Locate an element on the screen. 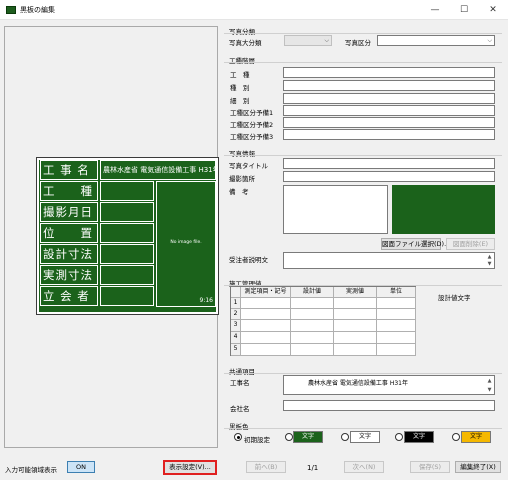  color-radio-white is located at coordinates (345, 437).